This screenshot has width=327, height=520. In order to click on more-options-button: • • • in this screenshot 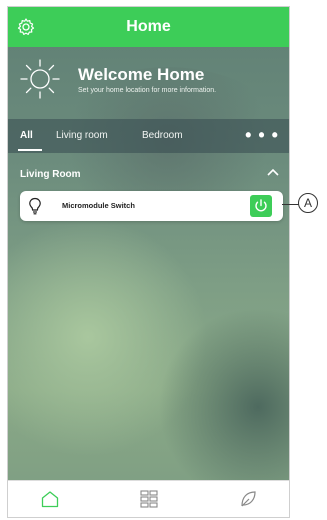, I will do `click(262, 135)`.